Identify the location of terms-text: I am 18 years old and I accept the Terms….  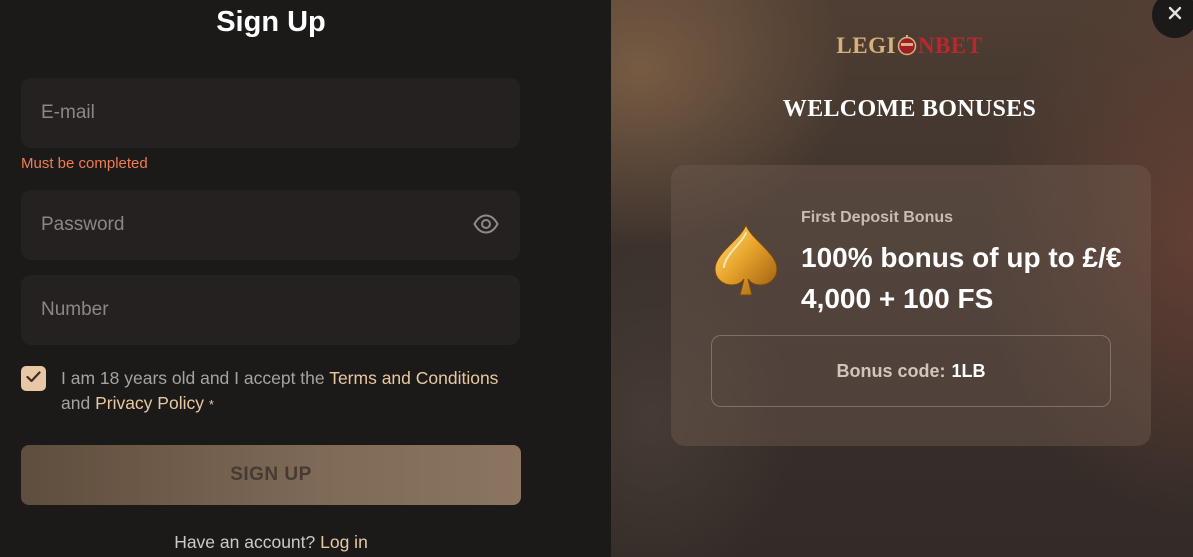
(291, 391).